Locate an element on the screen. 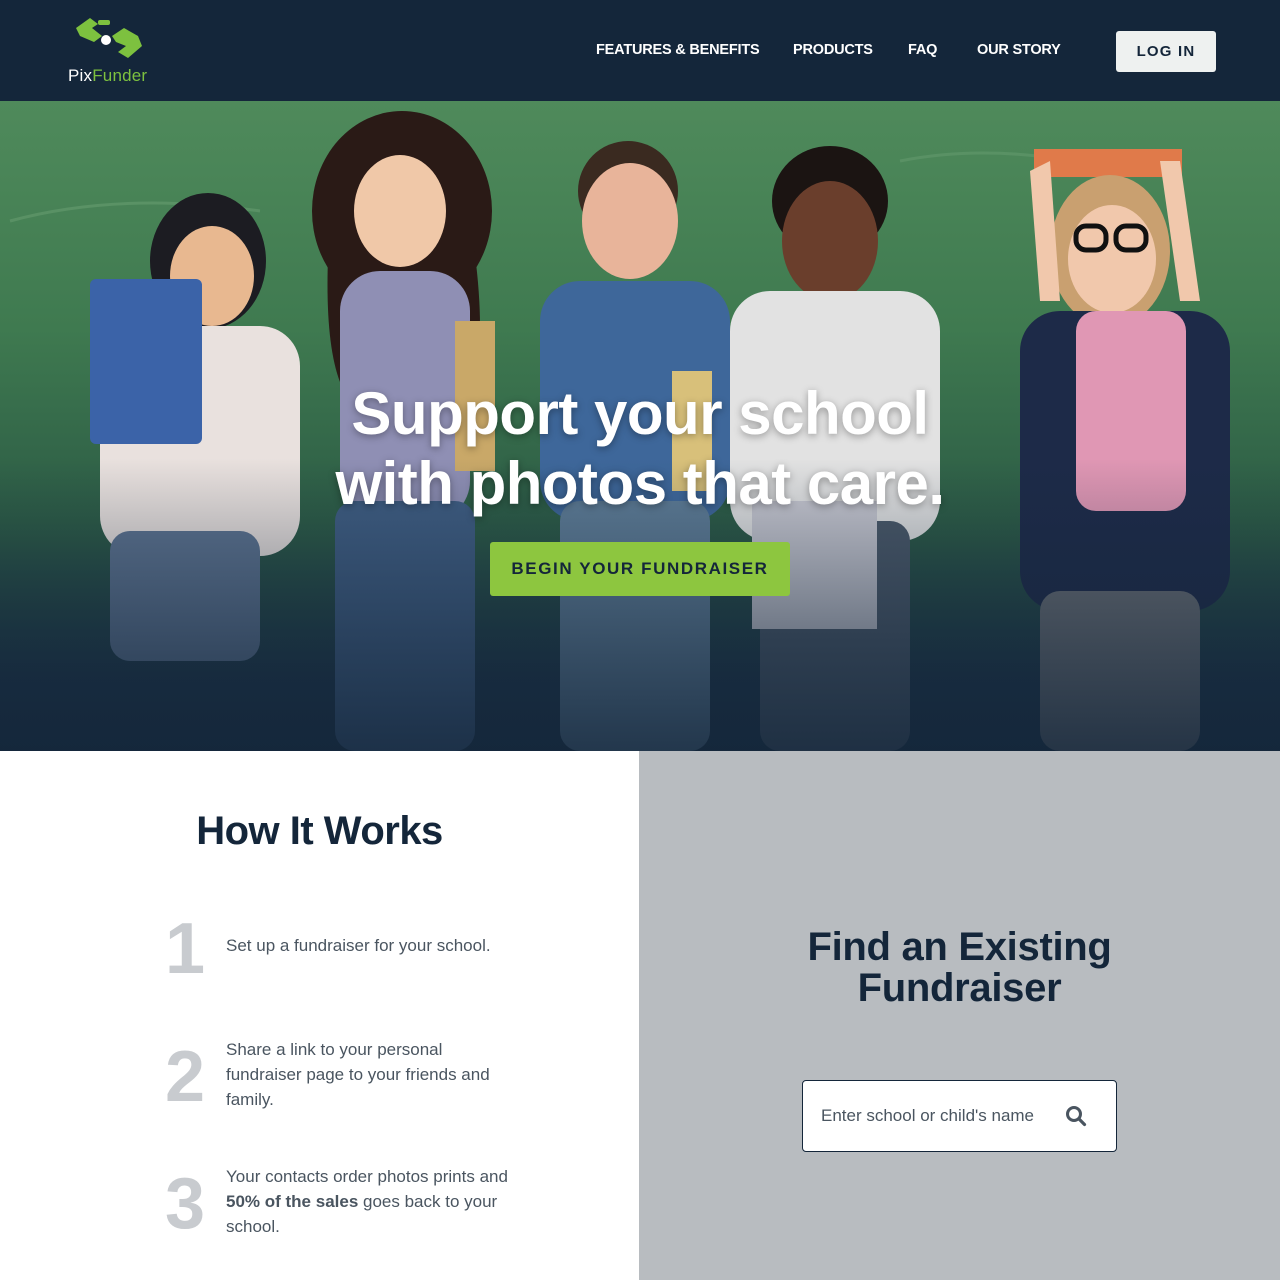 The height and width of the screenshot is (1280, 1280). nav-faq: FAQ is located at coordinates (922, 52).